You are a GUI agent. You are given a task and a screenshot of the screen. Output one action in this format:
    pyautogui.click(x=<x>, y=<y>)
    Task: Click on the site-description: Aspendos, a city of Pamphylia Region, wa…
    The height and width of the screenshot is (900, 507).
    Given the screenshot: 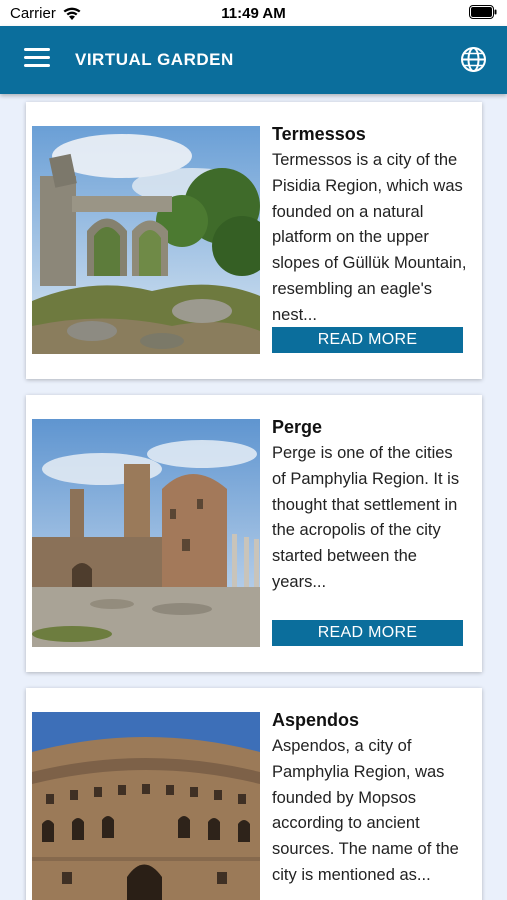 What is the action you would take?
    pyautogui.click(x=365, y=810)
    